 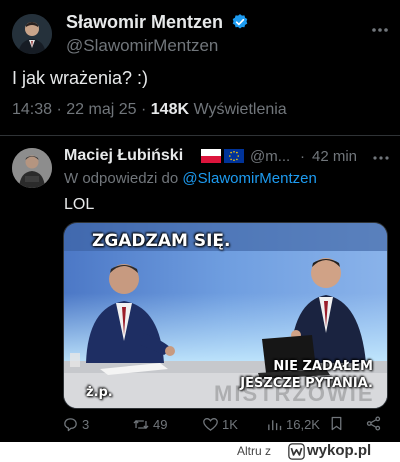 I want to click on reply-avatar, so click(x=32, y=168).